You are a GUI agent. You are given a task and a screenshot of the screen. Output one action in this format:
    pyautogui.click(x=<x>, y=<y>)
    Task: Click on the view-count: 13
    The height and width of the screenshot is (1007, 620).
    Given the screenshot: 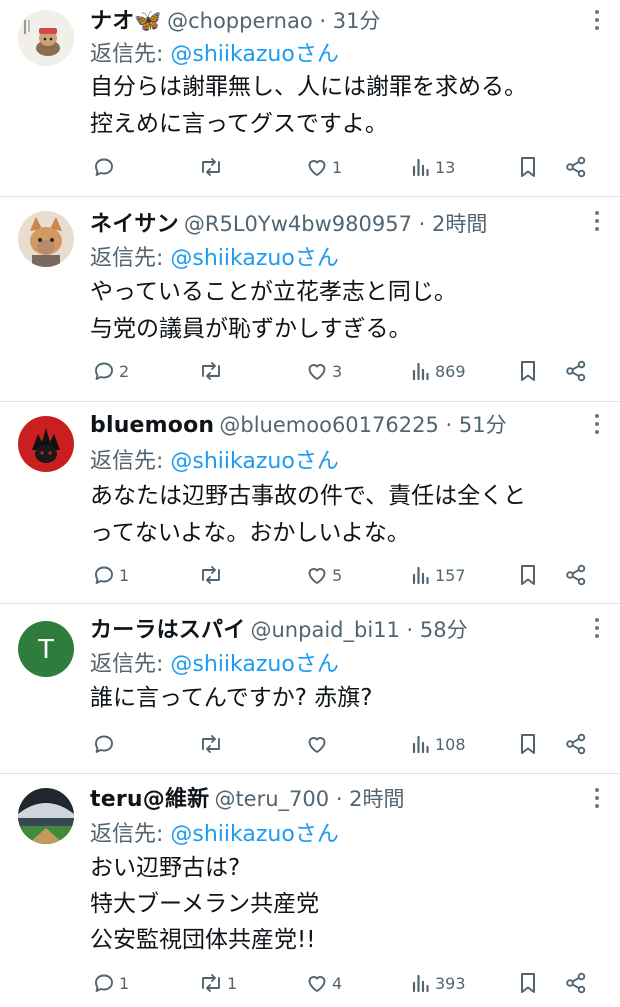 What is the action you would take?
    pyautogui.click(x=445, y=167)
    